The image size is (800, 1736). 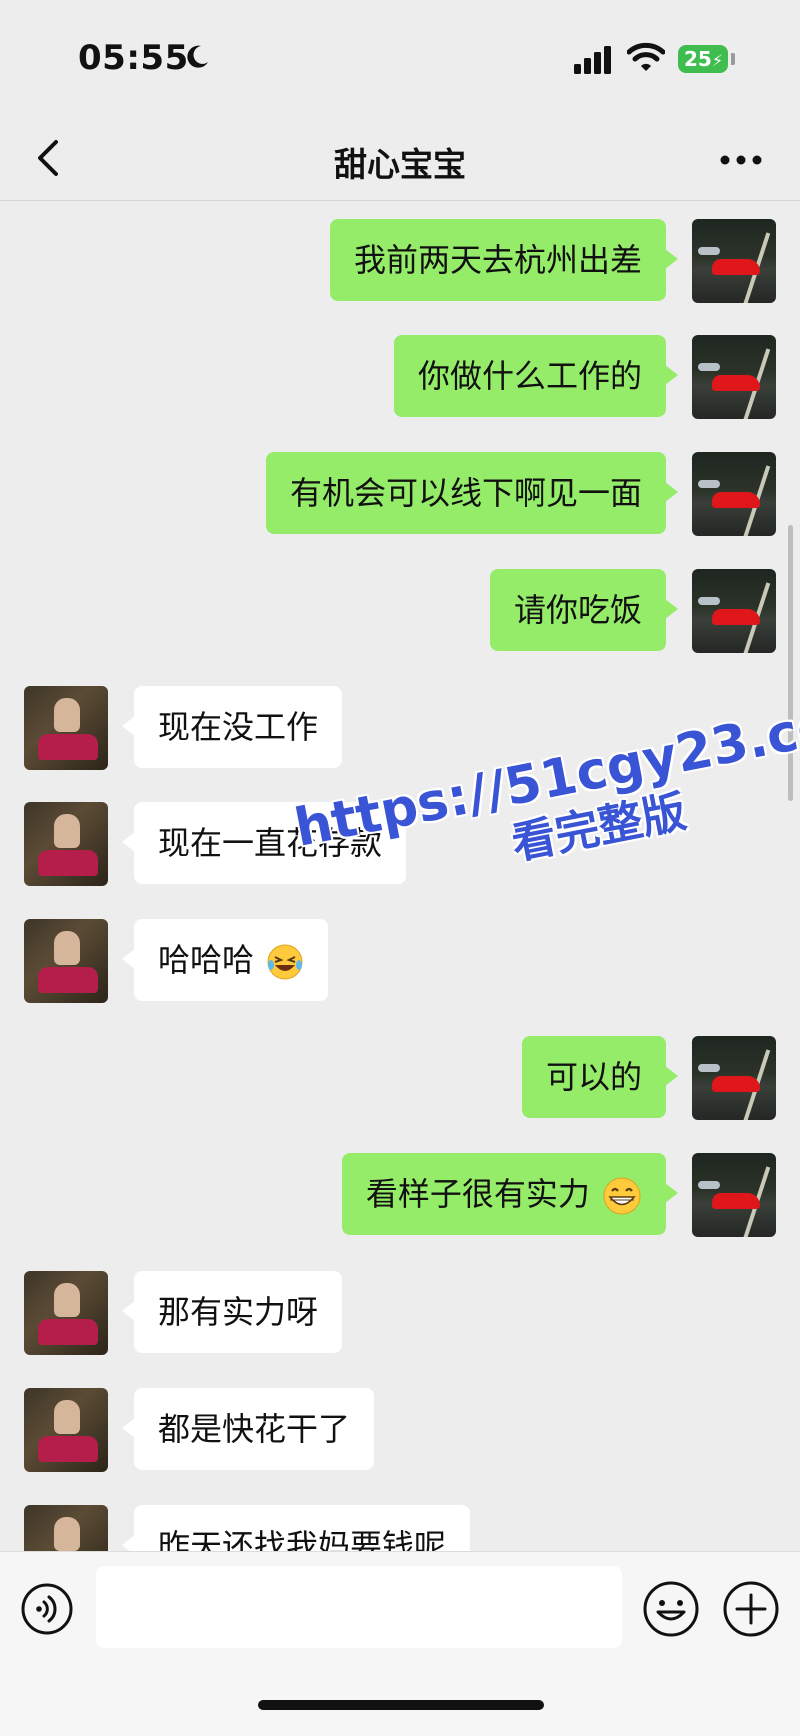 I want to click on message-row: 看样子很有实力, so click(x=400, y=1196).